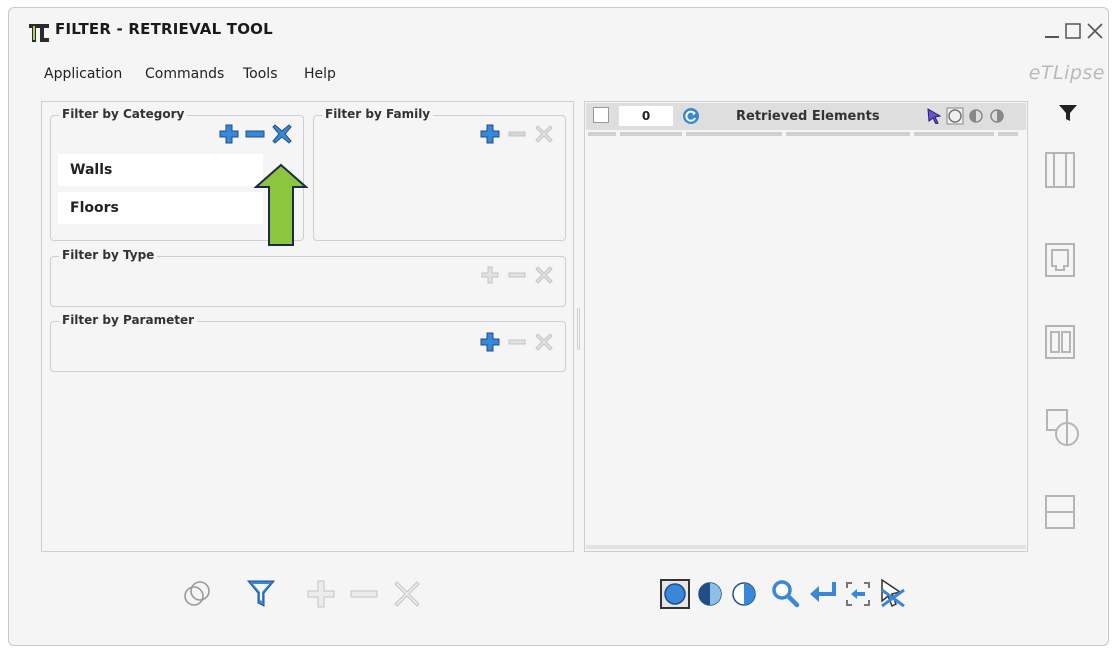  I want to click on filter-by-parameter-label: Filter by Parameter, so click(128, 320).